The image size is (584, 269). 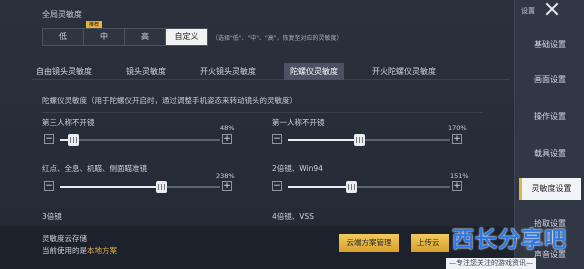 I want to click on cloud-storage-title: 灵敏度云存储, so click(x=64, y=238).